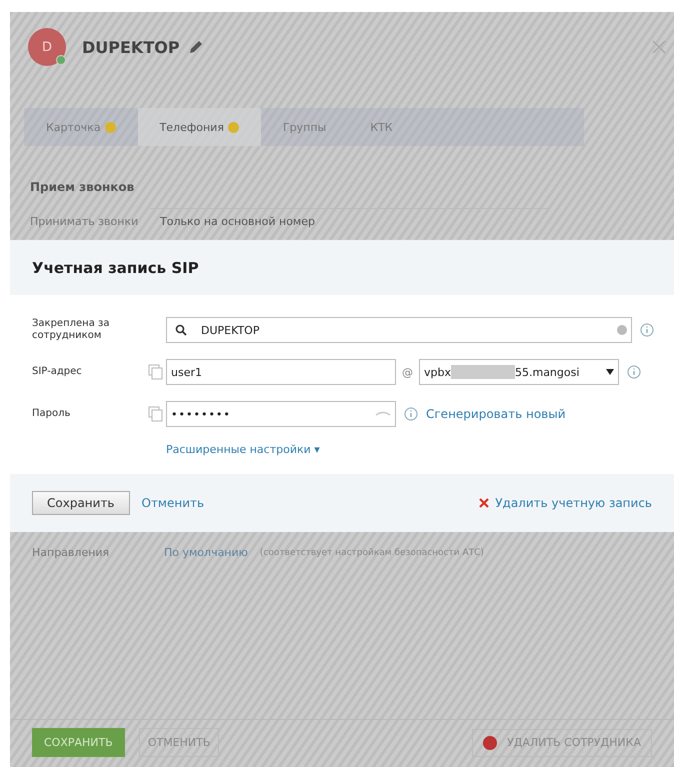 Image resolution: width=674 pixels, height=767 pixels. What do you see at coordinates (83, 187) in the screenshot?
I see `section-title: Прием звонков` at bounding box center [83, 187].